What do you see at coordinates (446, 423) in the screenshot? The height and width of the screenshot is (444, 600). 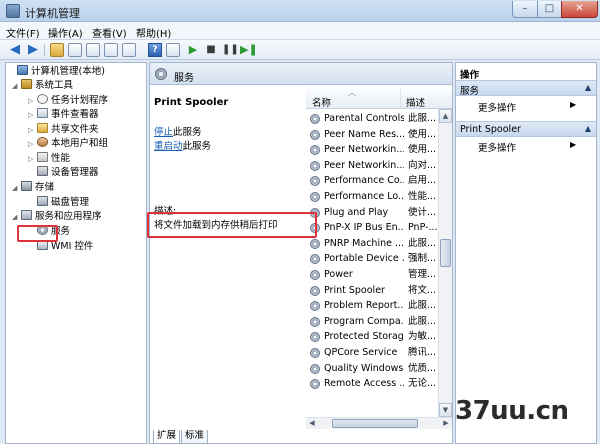 I see `scroll-right-icon: ▶` at bounding box center [446, 423].